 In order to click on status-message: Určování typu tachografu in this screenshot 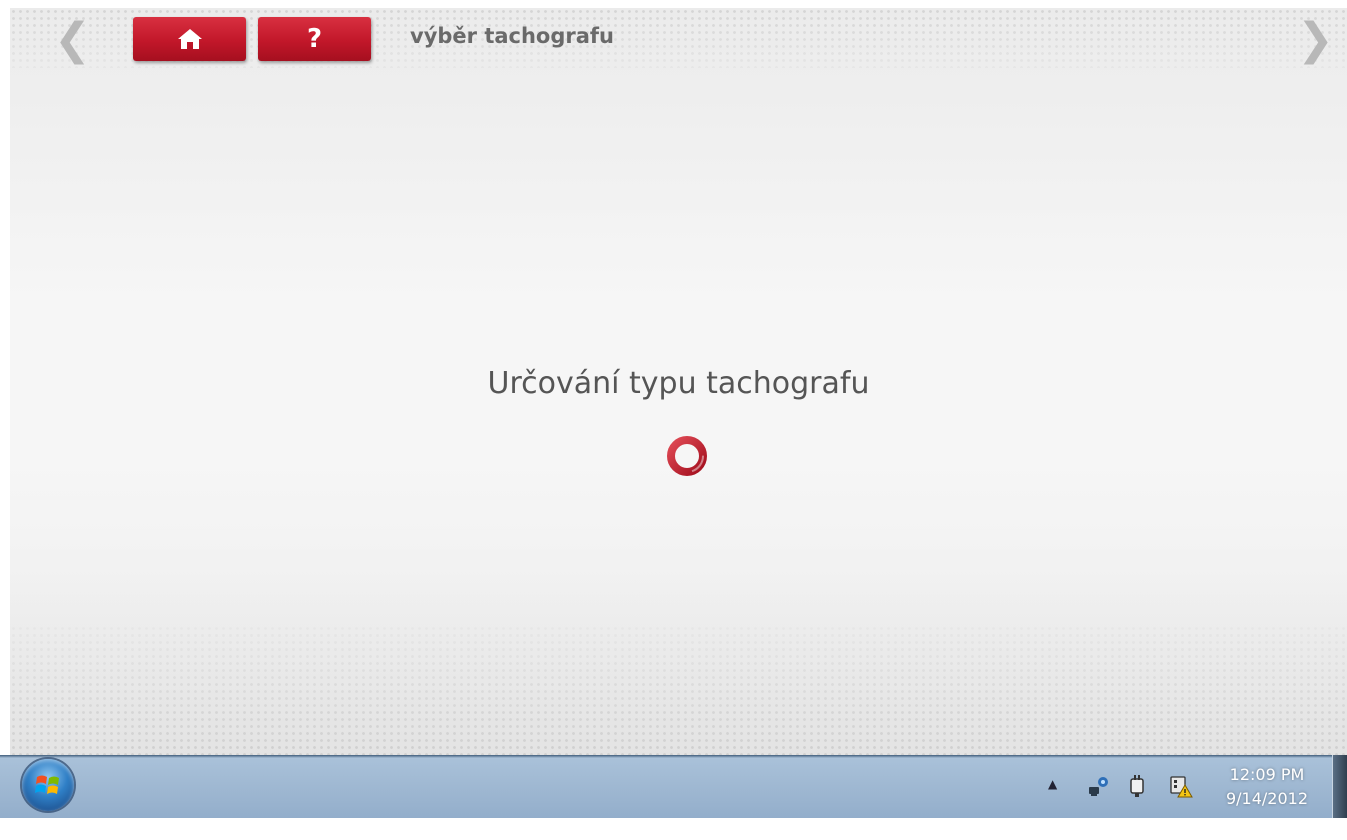, I will do `click(678, 383)`.